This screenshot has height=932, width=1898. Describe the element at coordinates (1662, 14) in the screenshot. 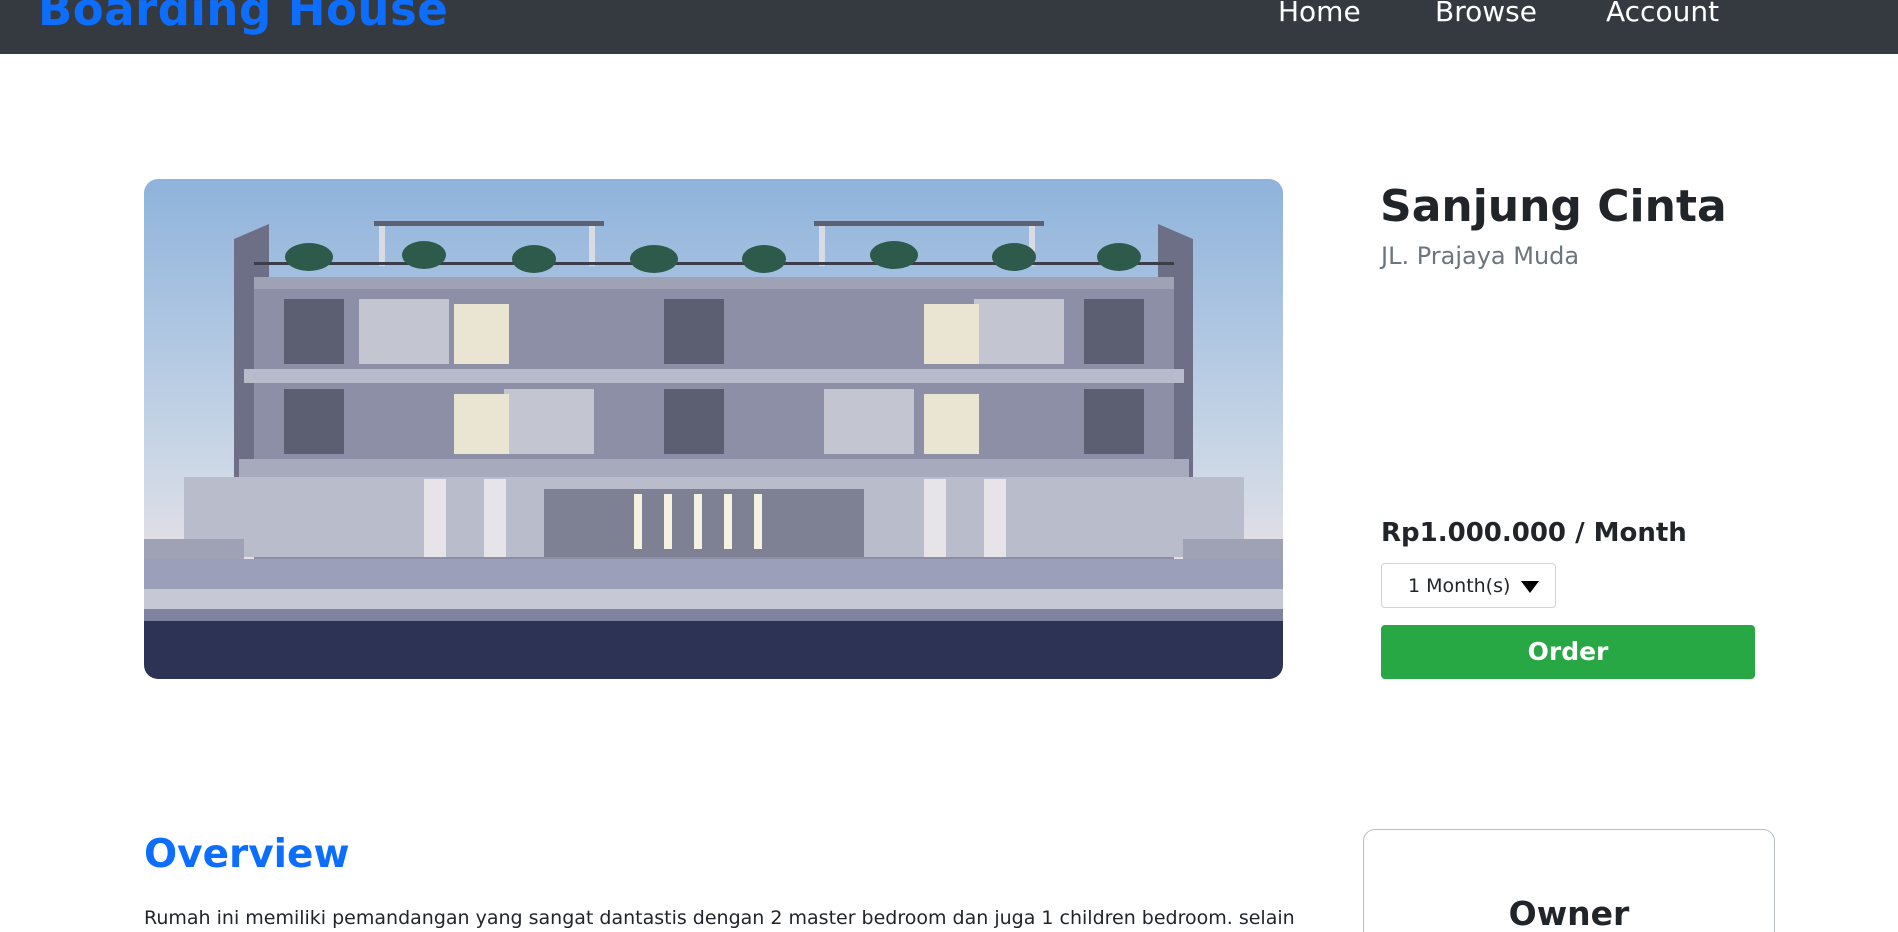

I see `nav-link-account: Account` at that location.